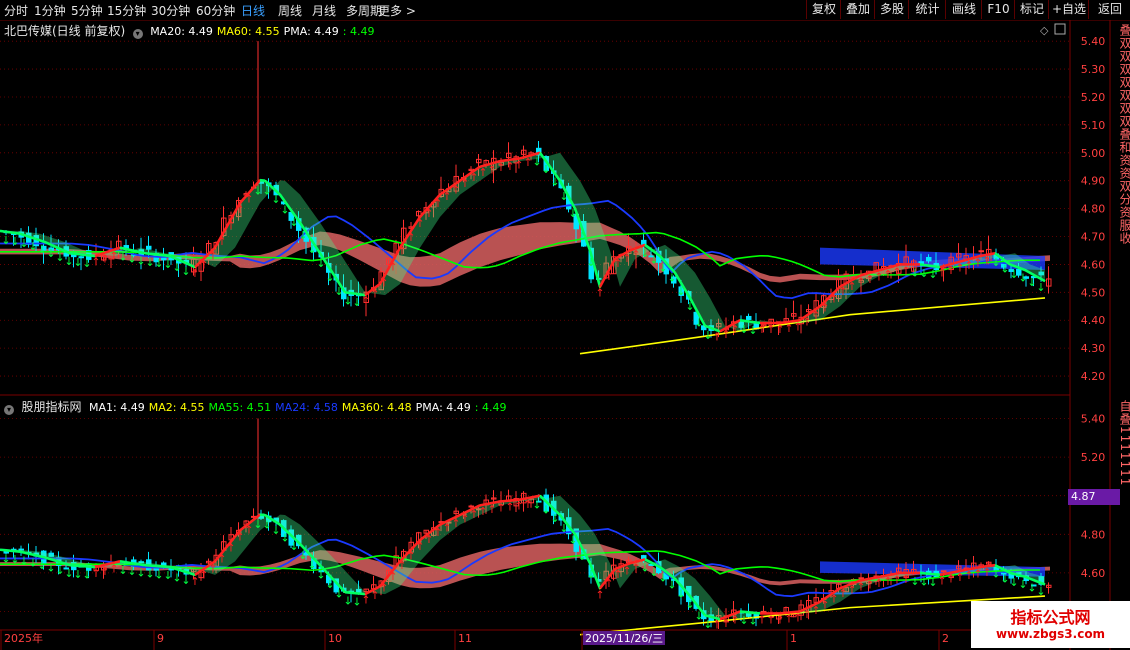  What do you see at coordinates (397, 10) in the screenshot?
I see `period-item-10: 更多 >` at bounding box center [397, 10].